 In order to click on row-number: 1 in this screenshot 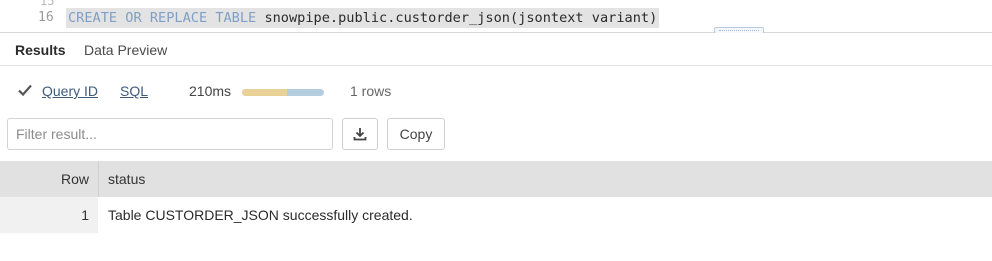, I will do `click(85, 215)`.